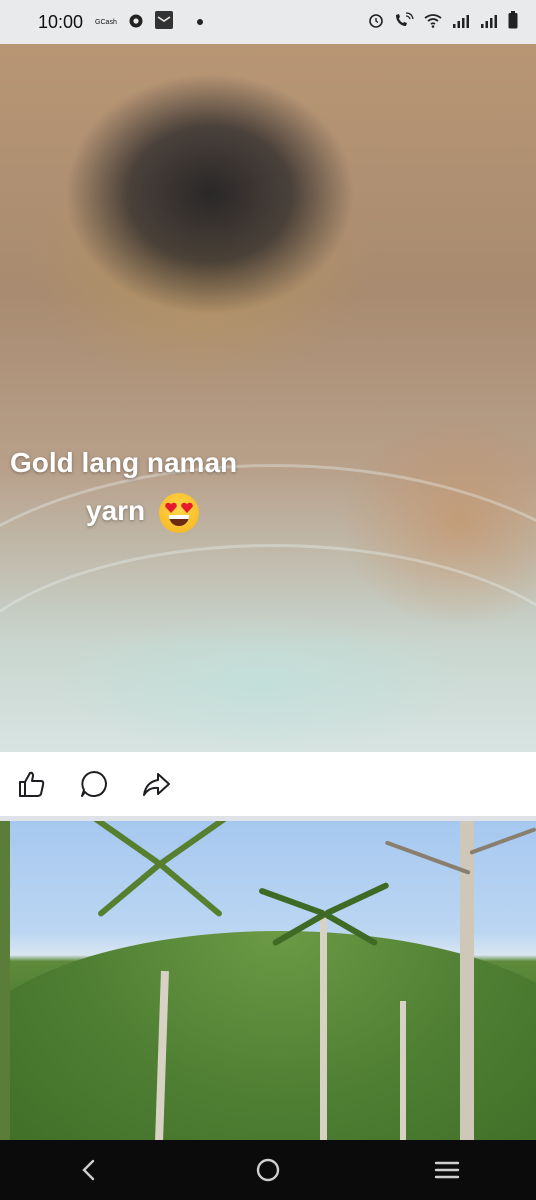 The image size is (536, 1200). What do you see at coordinates (136, 22) in the screenshot?
I see `chrome-icon` at bounding box center [136, 22].